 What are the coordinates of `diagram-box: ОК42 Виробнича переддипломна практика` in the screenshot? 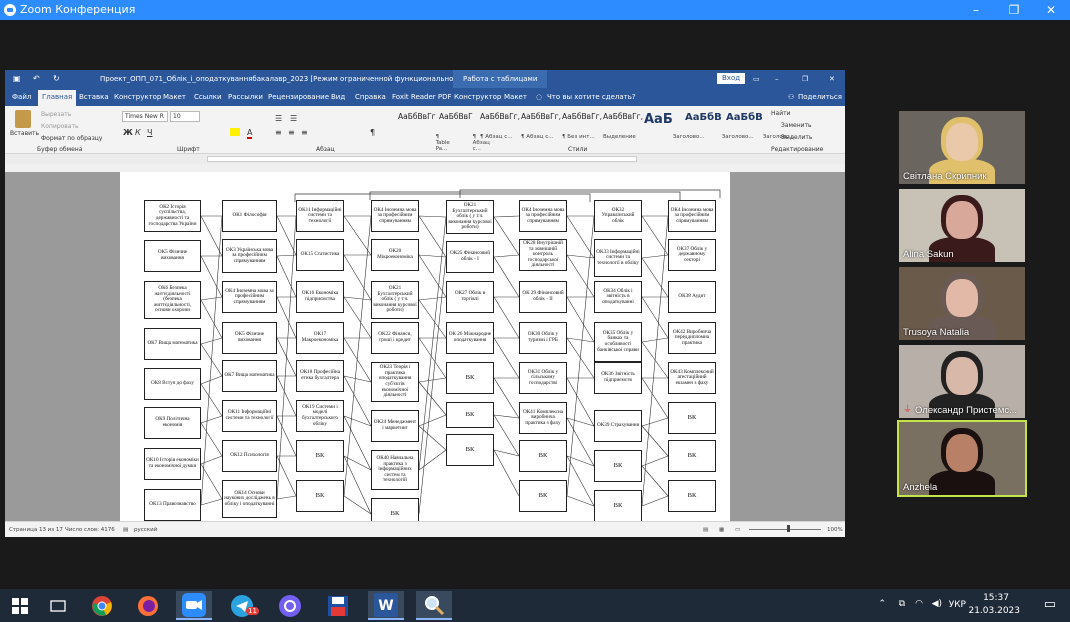 It's located at (692, 338).